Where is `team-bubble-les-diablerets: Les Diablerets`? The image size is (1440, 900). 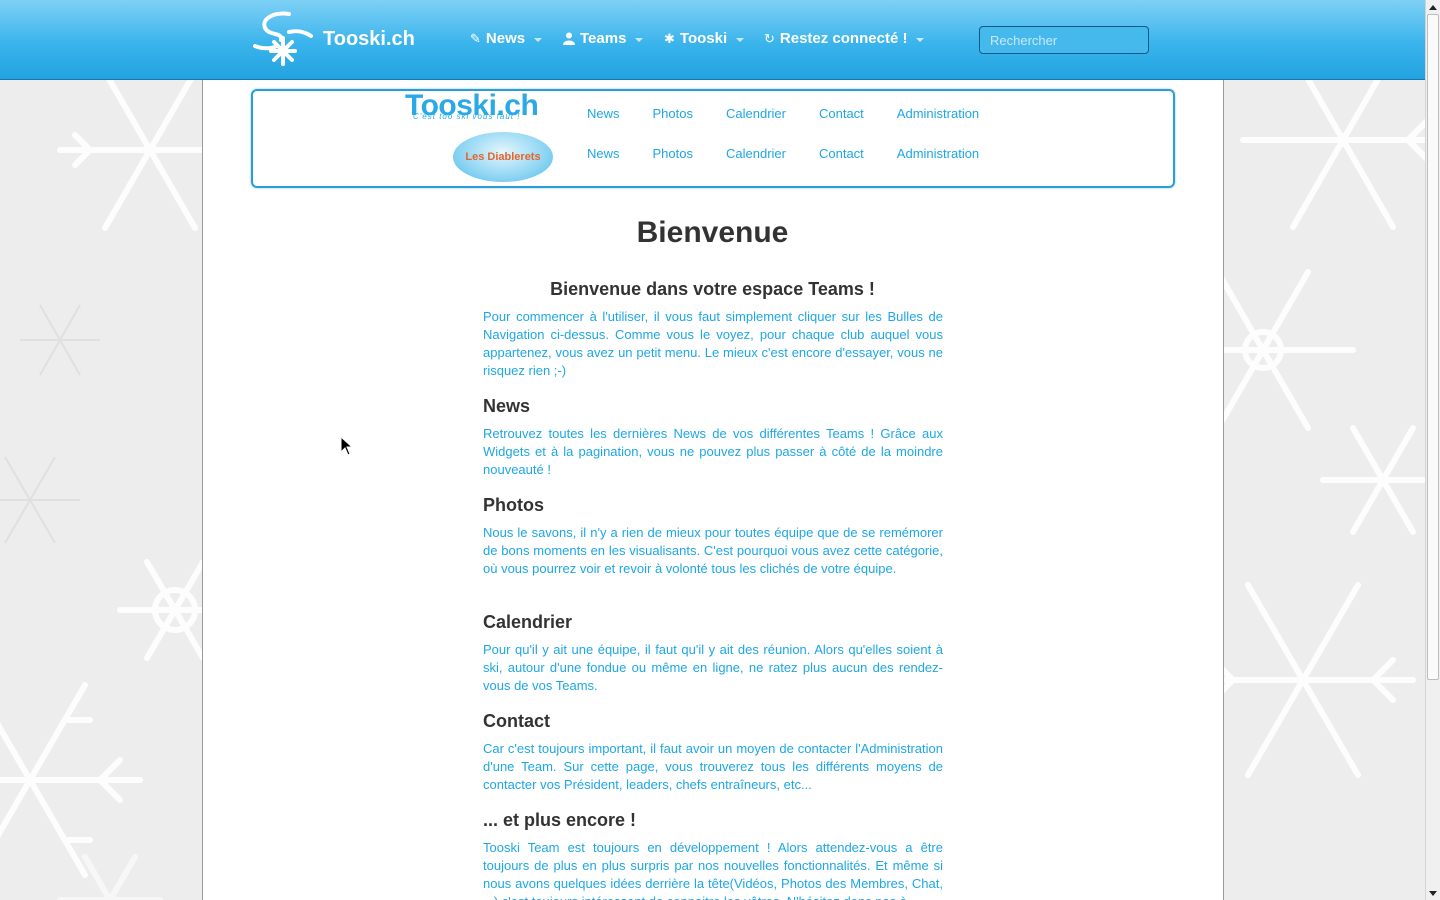
team-bubble-les-diablerets: Les Diablerets is located at coordinates (503, 157).